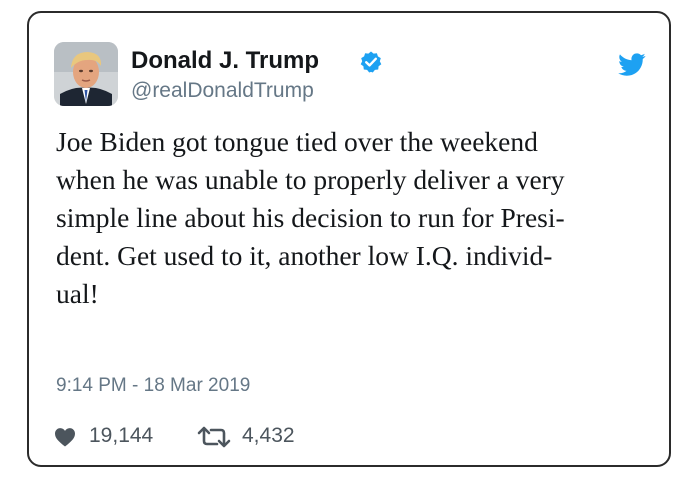 This screenshot has height=492, width=700. What do you see at coordinates (77, 293) in the screenshot?
I see `tweet-text-line: ual!` at bounding box center [77, 293].